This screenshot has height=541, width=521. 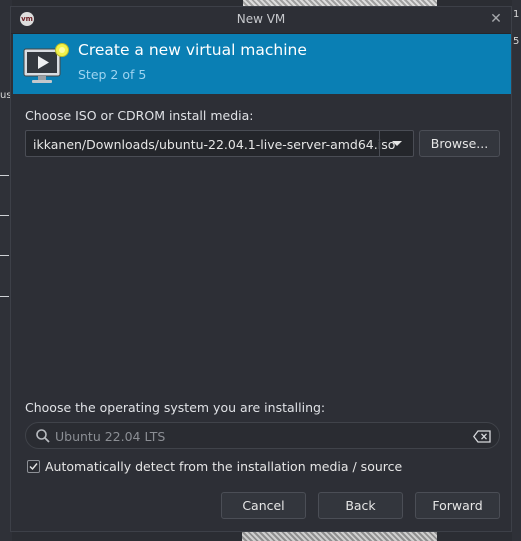 What do you see at coordinates (112, 74) in the screenshot?
I see `wizard-step-indicator: Step 2 of 5` at bounding box center [112, 74].